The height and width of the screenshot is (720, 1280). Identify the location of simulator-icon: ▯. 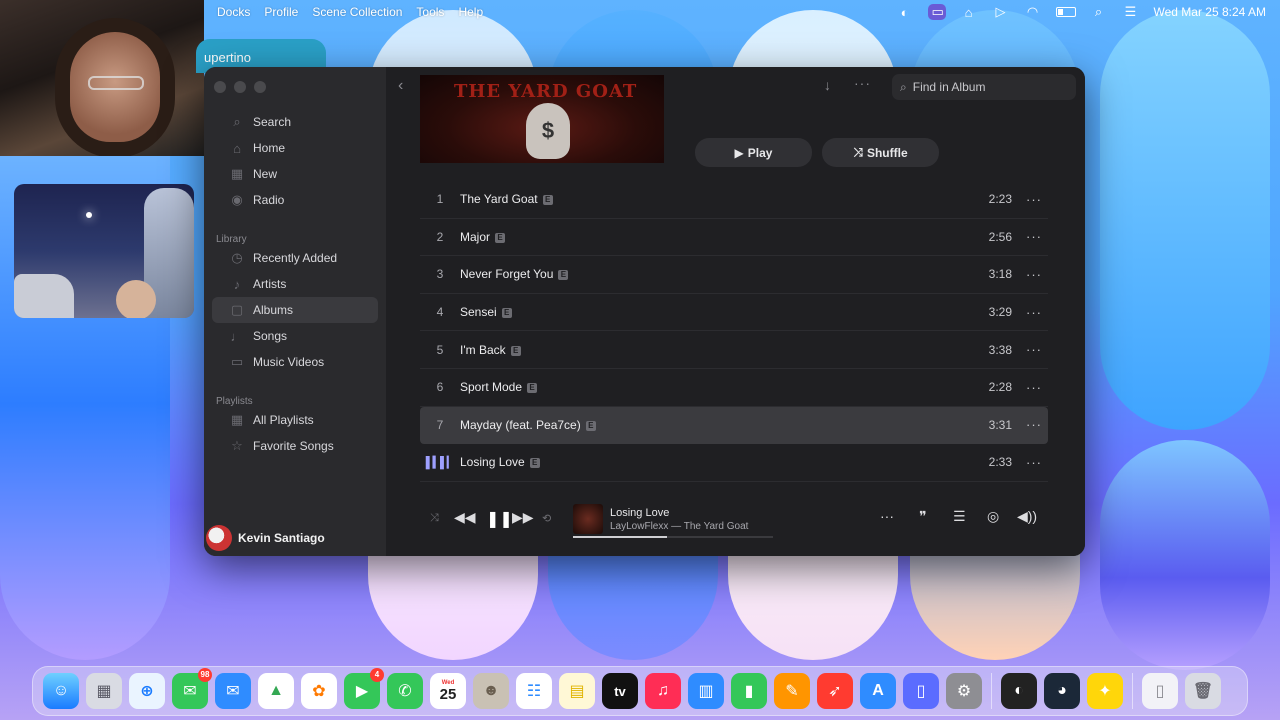
(921, 691).